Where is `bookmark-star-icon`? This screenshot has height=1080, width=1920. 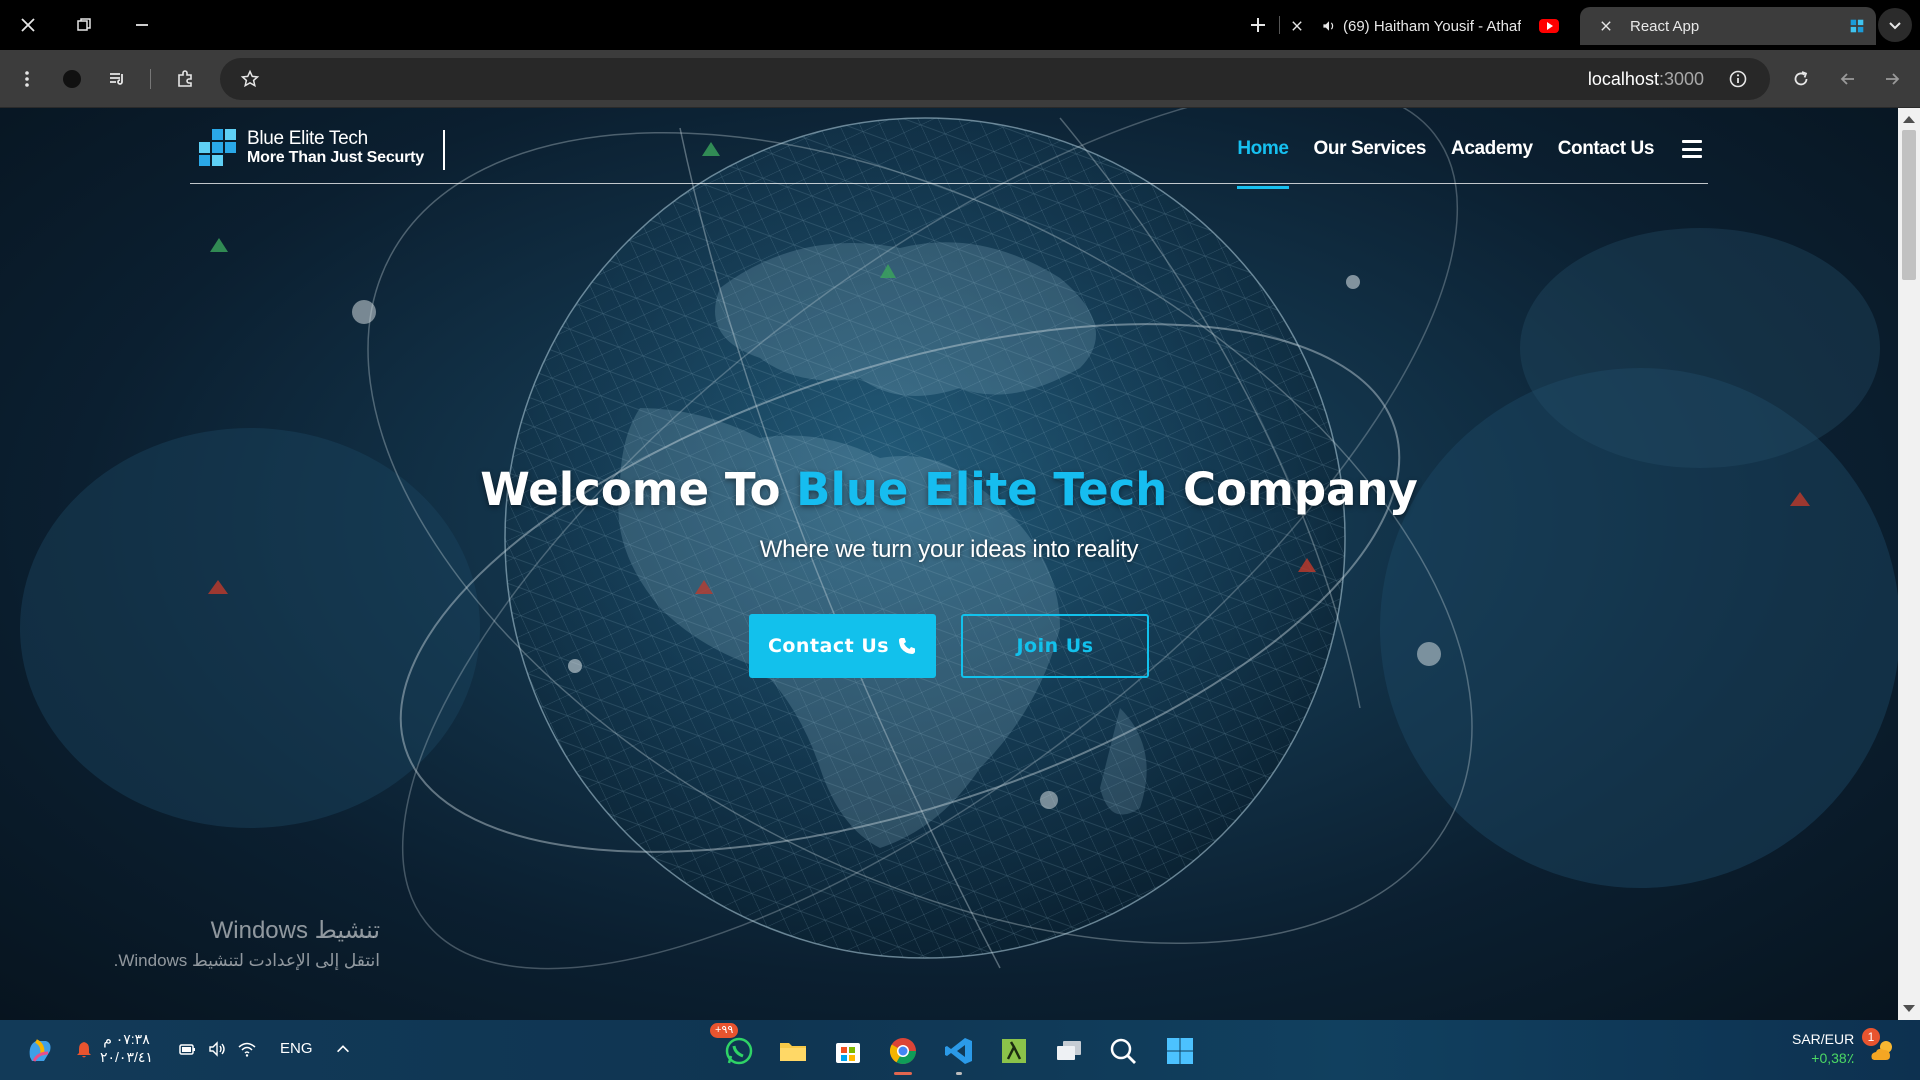 bookmark-star-icon is located at coordinates (250, 79).